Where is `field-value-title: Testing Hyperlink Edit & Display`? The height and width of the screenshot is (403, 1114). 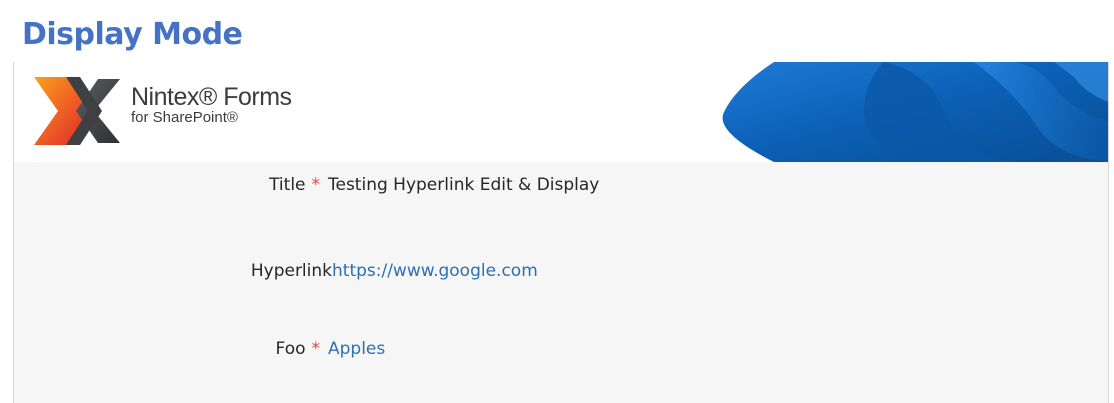 field-value-title: Testing Hyperlink Edit & Display is located at coordinates (464, 185).